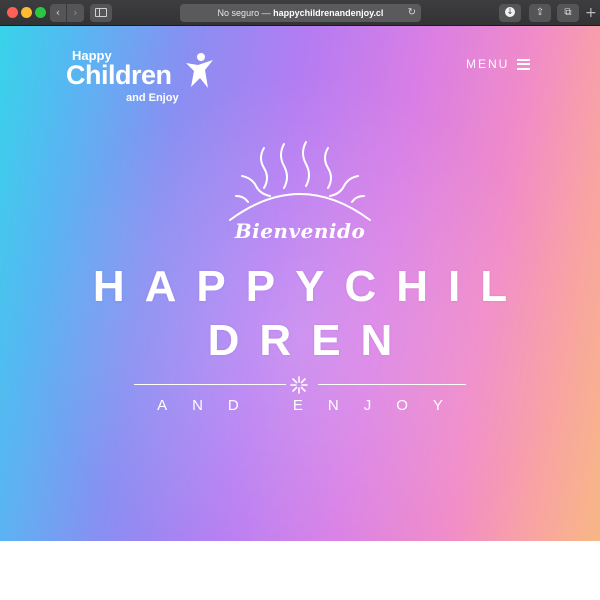 The height and width of the screenshot is (600, 600). Describe the element at coordinates (310, 340) in the screenshot. I see `hero-title-line-2: DREN` at that location.